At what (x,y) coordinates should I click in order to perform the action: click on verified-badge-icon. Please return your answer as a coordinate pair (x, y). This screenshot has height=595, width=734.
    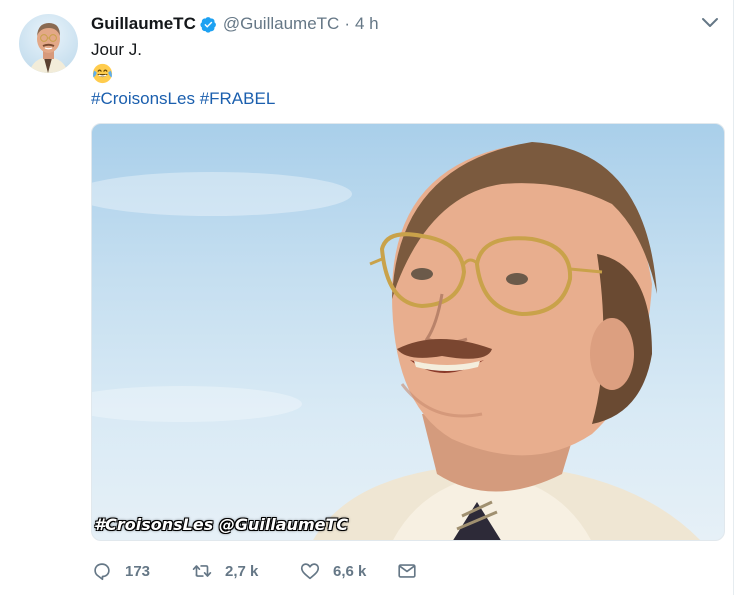
    Looking at the image, I should click on (208, 24).